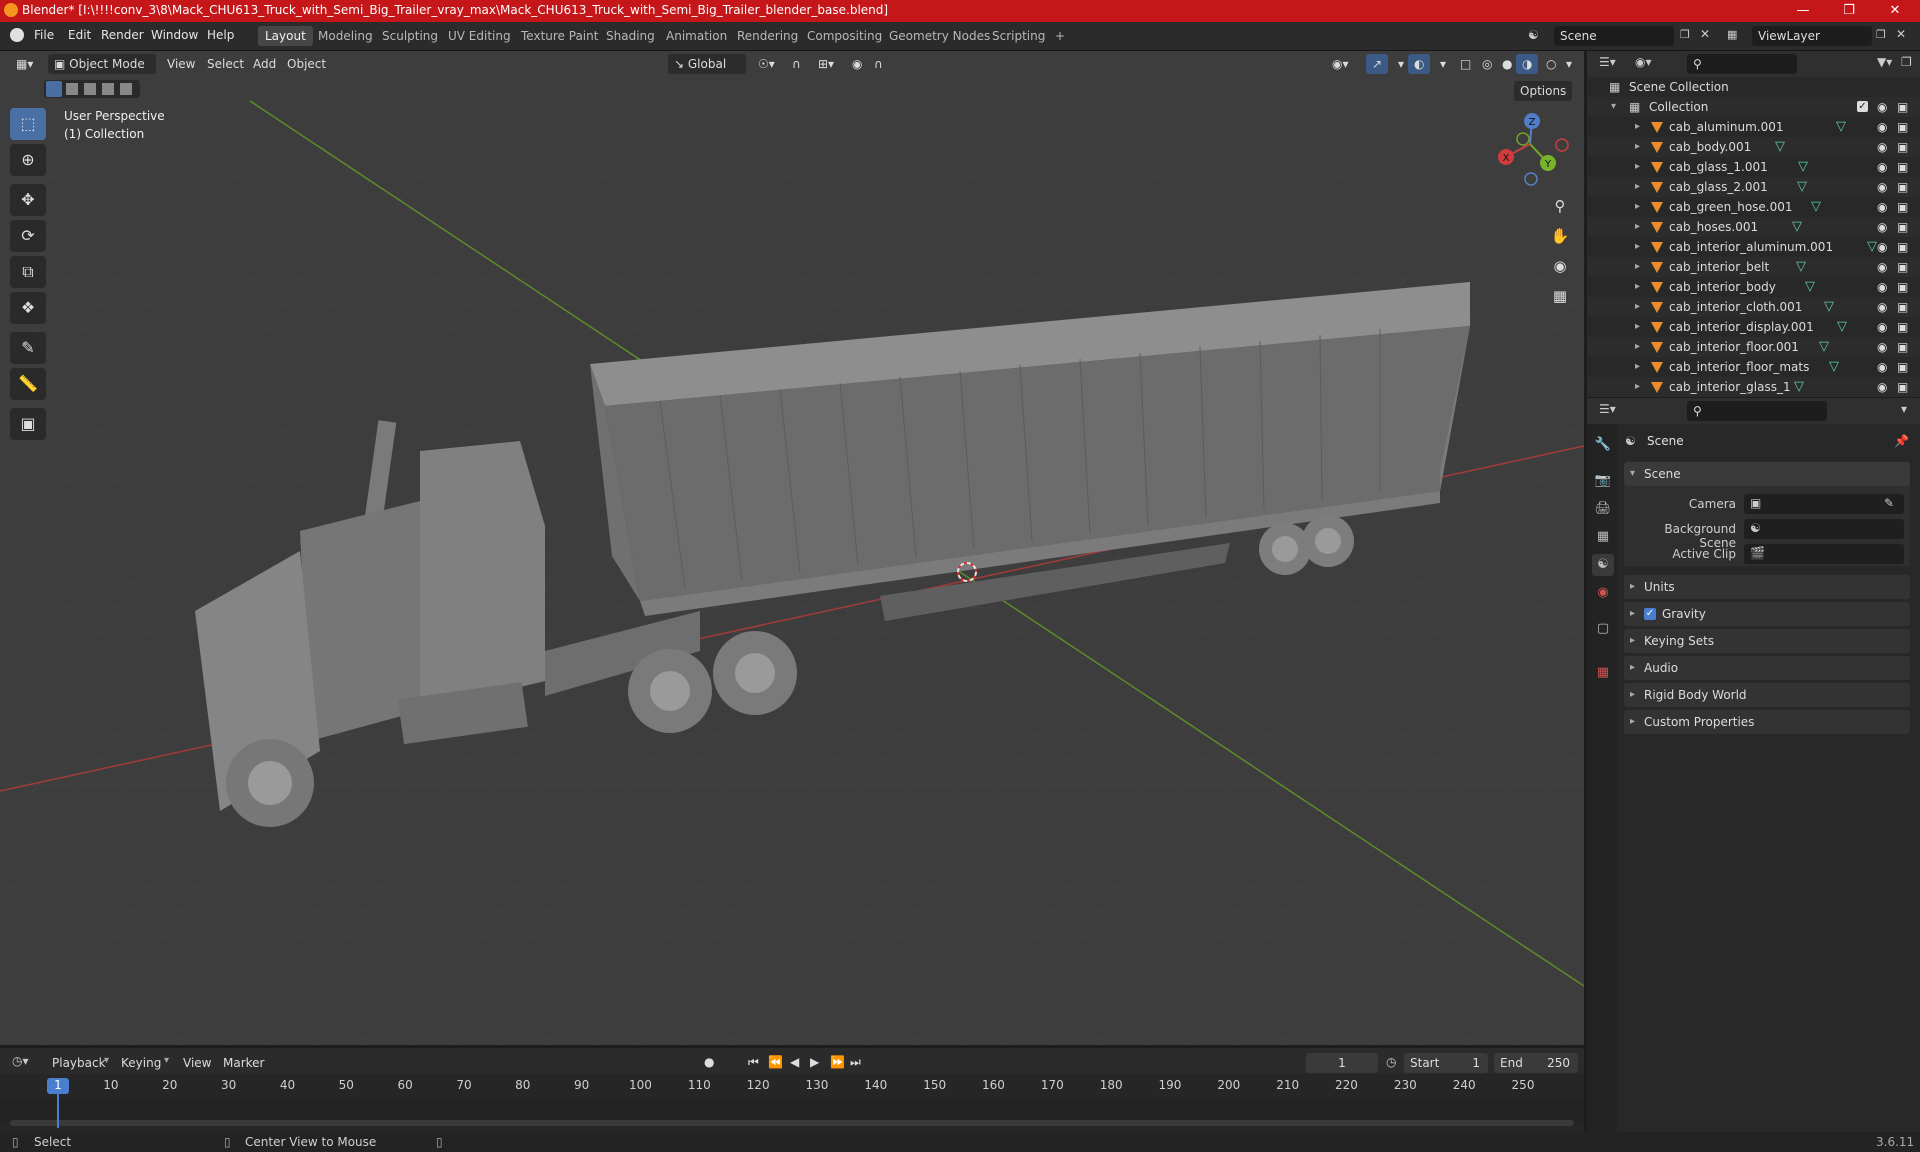  Describe the element at coordinates (837, 1062) in the screenshot. I see `jump-keyframe-forward-icon: ⏩` at that location.